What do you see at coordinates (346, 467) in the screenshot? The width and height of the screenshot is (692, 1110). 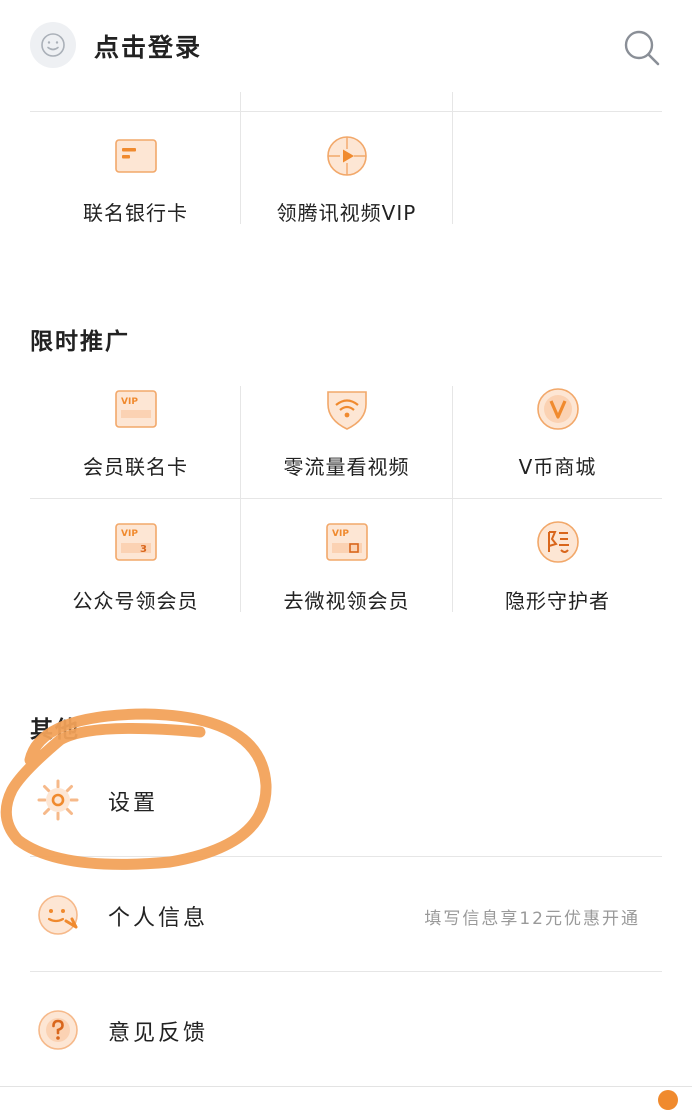 I see `grid-item-label: 零流量看视频` at bounding box center [346, 467].